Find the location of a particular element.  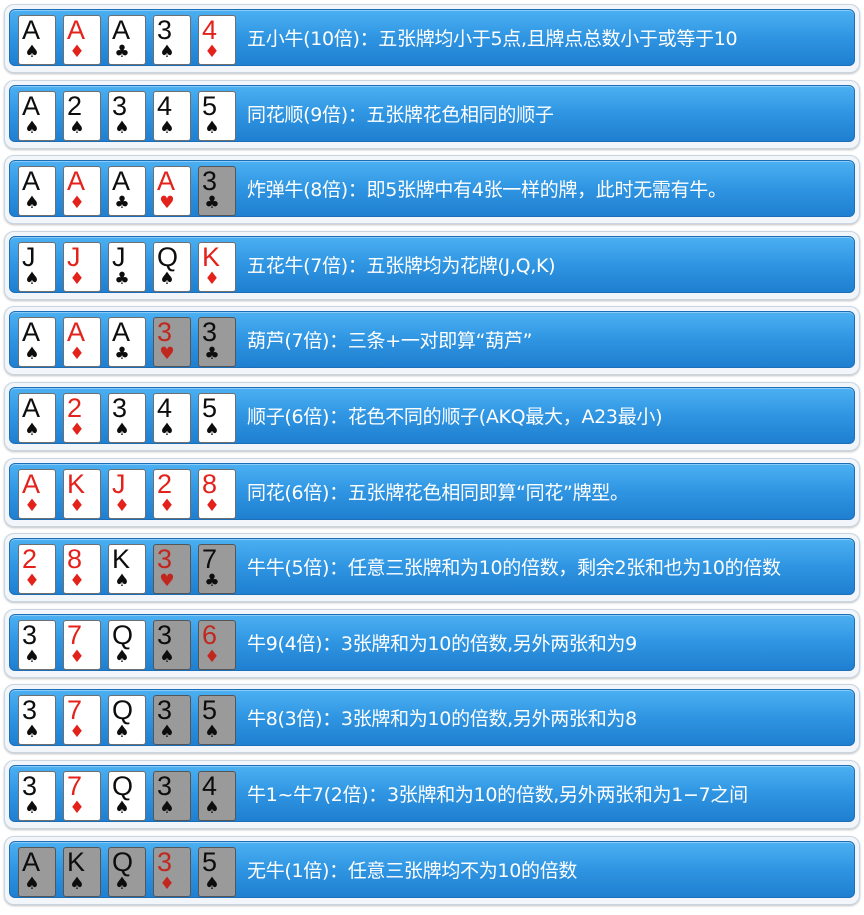

playing-card: K ♠ is located at coordinates (82, 871).